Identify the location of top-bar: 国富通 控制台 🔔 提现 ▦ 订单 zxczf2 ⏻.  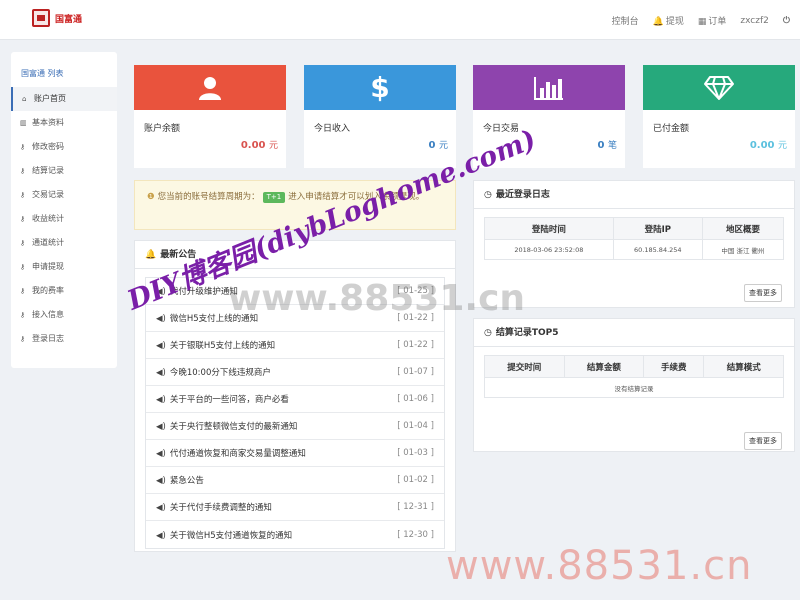
(400, 20).